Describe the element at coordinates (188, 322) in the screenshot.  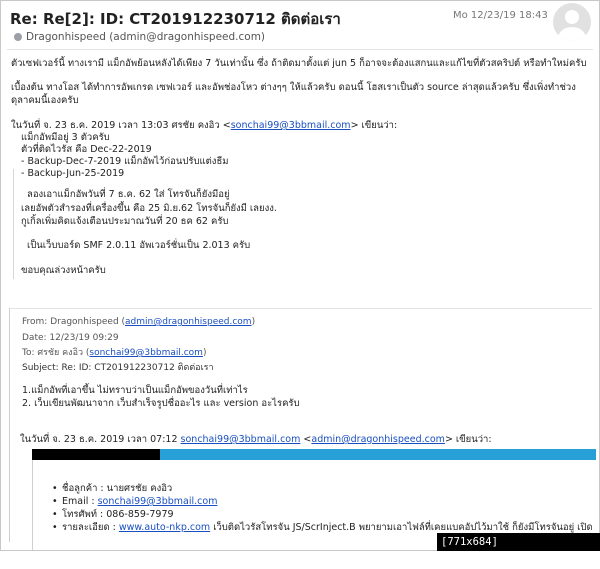
I see `reply-from-email-link: admin@dragonhispeed.com` at that location.